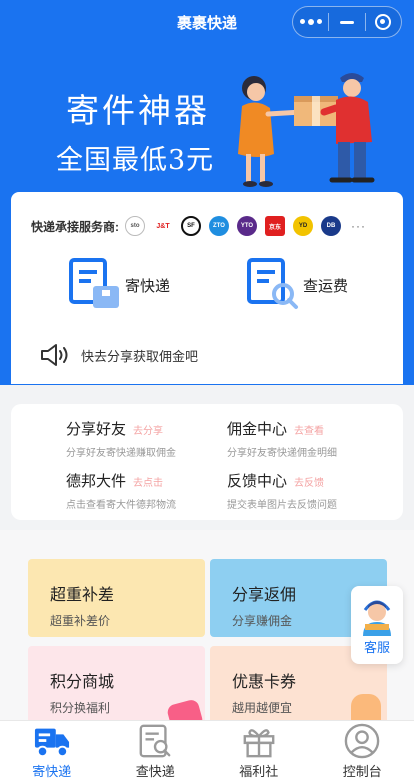  I want to click on tab-send-express: 寄快递, so click(52, 750).